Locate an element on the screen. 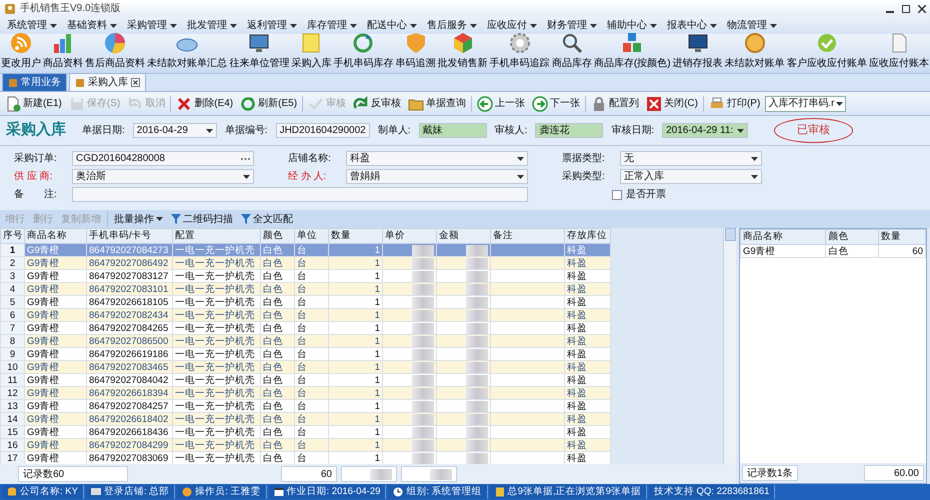  checkbox is located at coordinates (617, 195).